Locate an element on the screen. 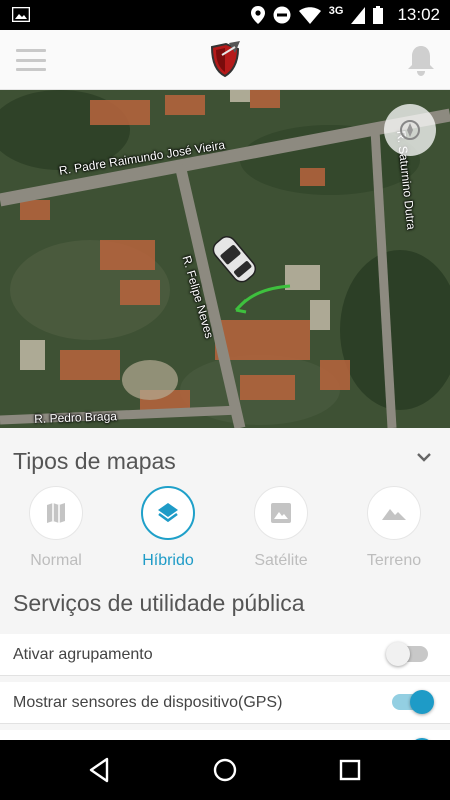 The height and width of the screenshot is (800, 450). clustering-toggle is located at coordinates (407, 654).